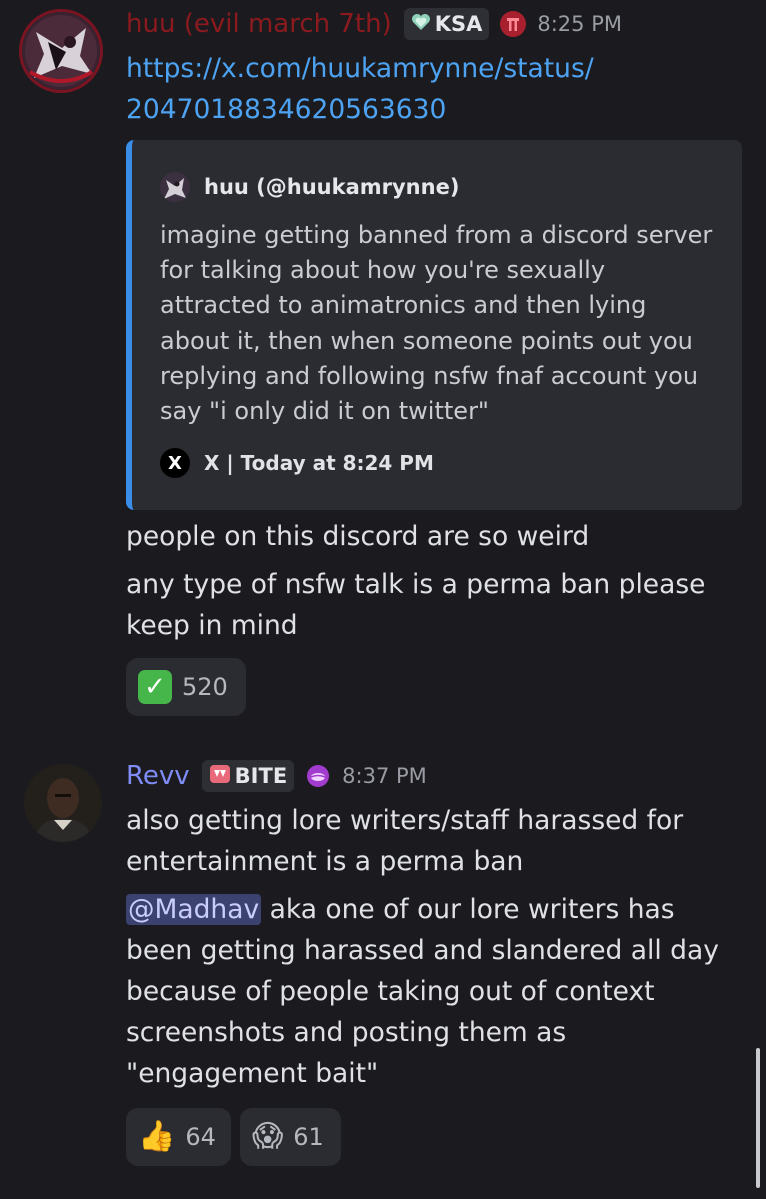  I want to click on embed-footer-text: X | Today at 8:24 PM, so click(319, 463).